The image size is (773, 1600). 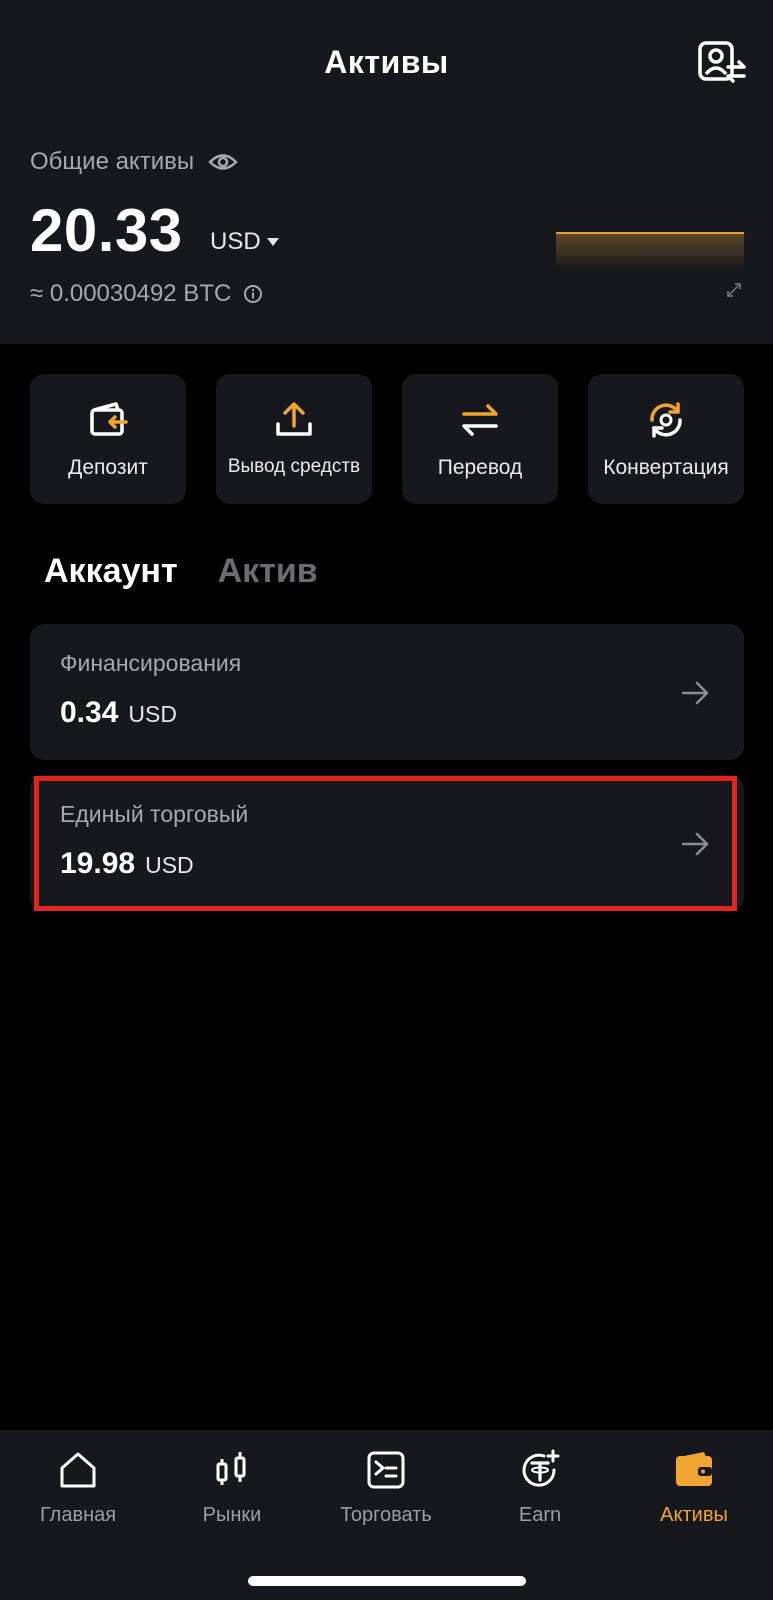 What do you see at coordinates (108, 467) in the screenshot?
I see `deposit-label: Депозит` at bounding box center [108, 467].